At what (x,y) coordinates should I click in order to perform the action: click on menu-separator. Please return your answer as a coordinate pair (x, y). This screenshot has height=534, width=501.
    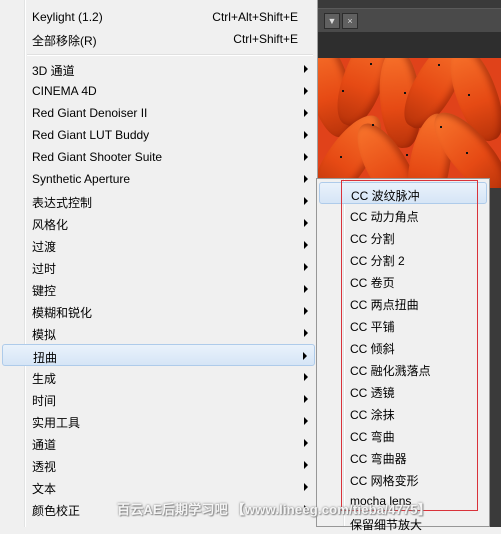
    Looking at the image, I should click on (170, 55).